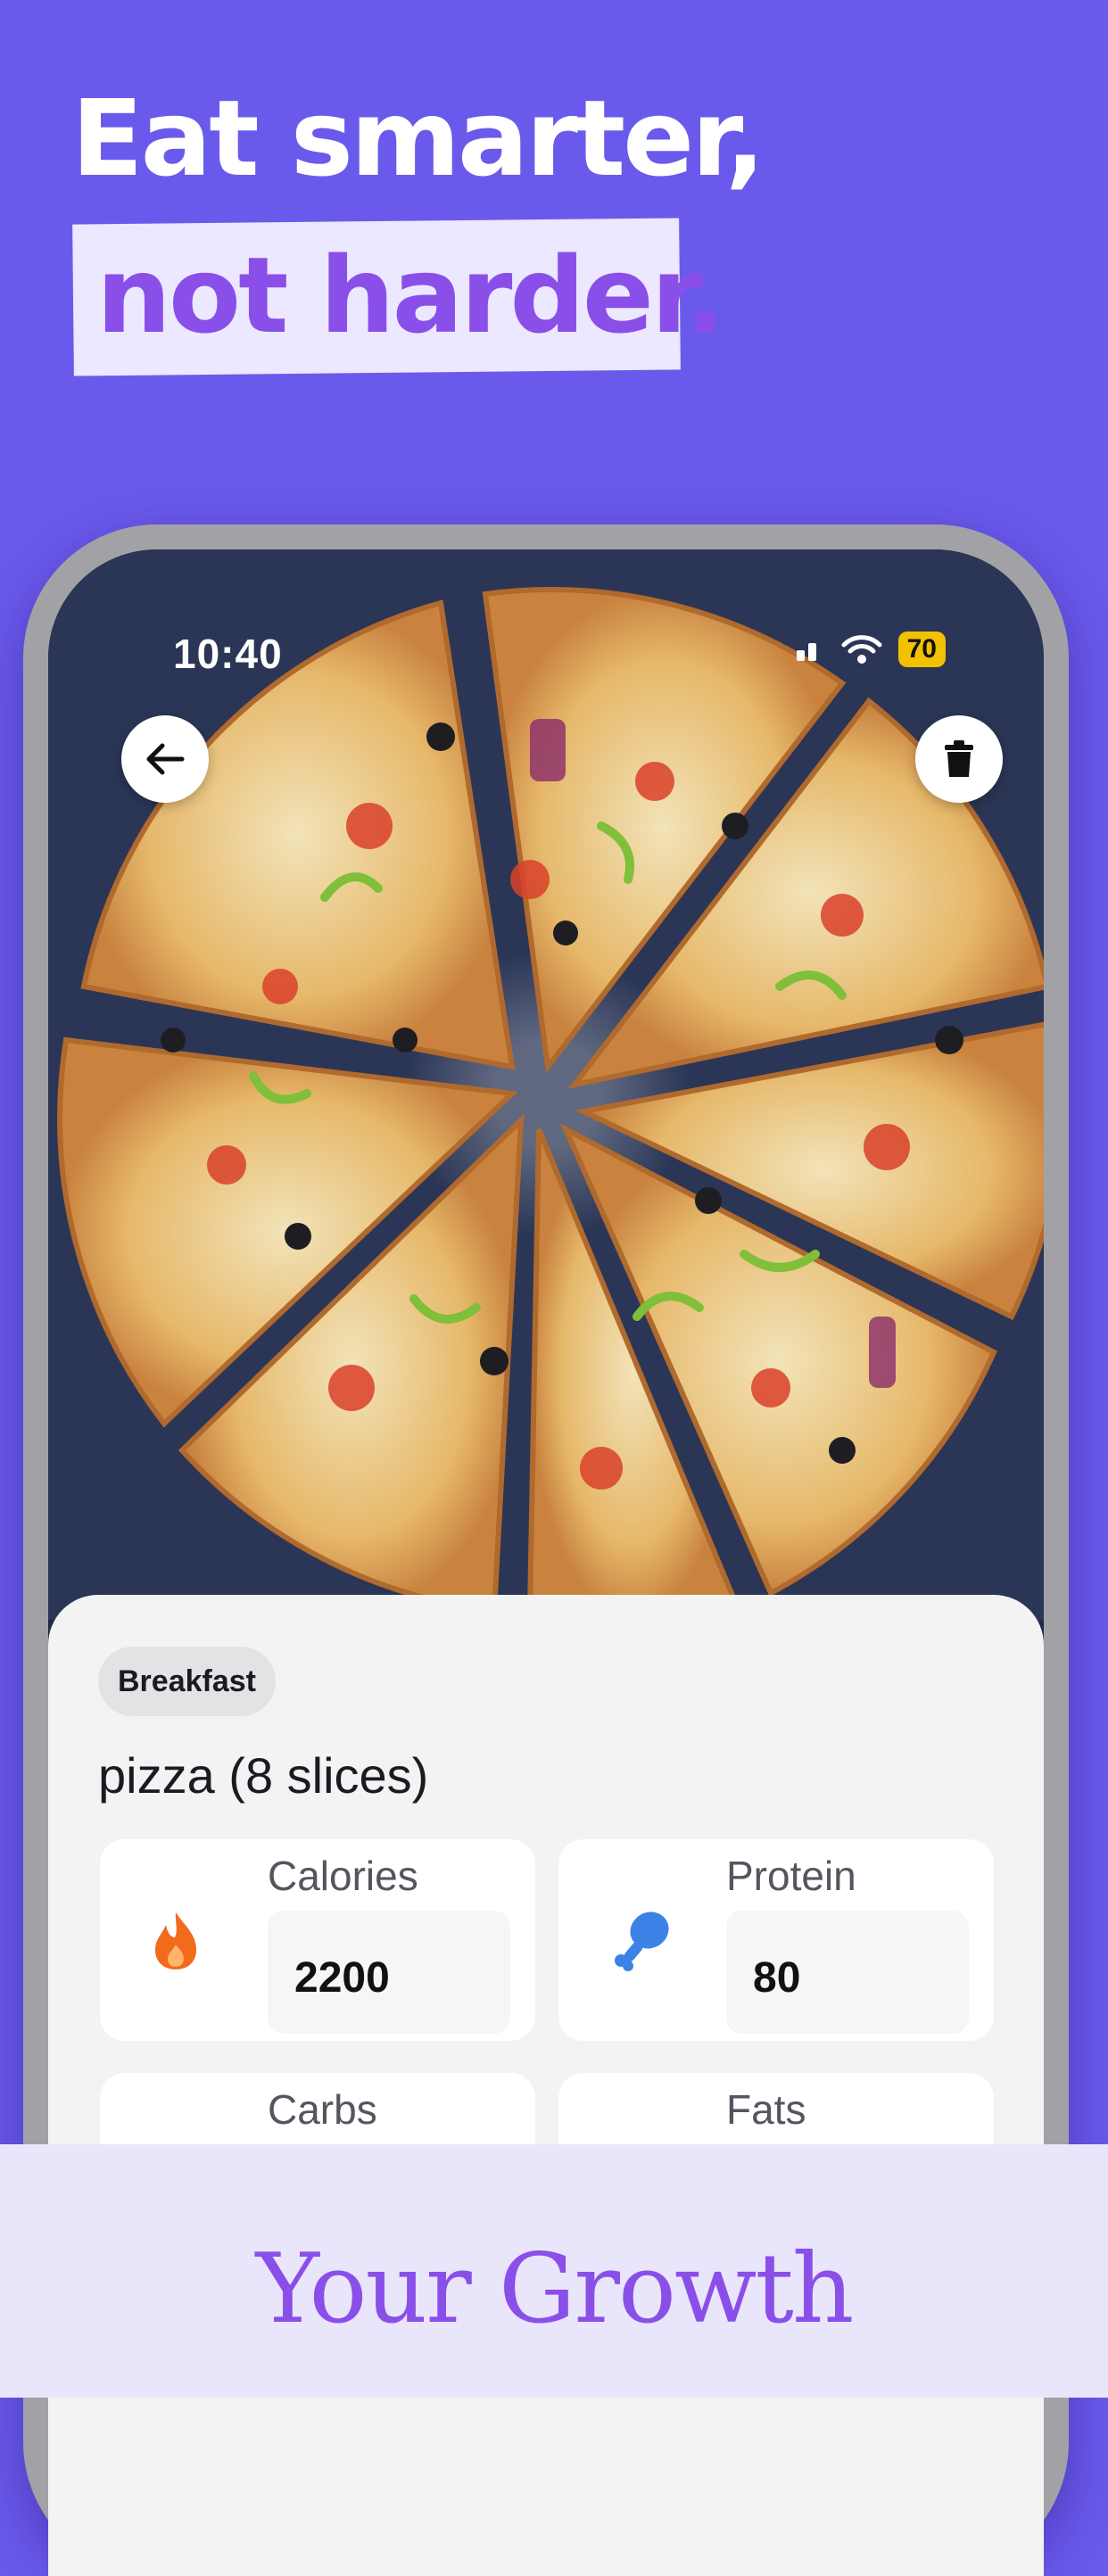 This screenshot has height=2576, width=1108. What do you see at coordinates (555, 2289) in the screenshot?
I see `banner-text: Your Growth` at bounding box center [555, 2289].